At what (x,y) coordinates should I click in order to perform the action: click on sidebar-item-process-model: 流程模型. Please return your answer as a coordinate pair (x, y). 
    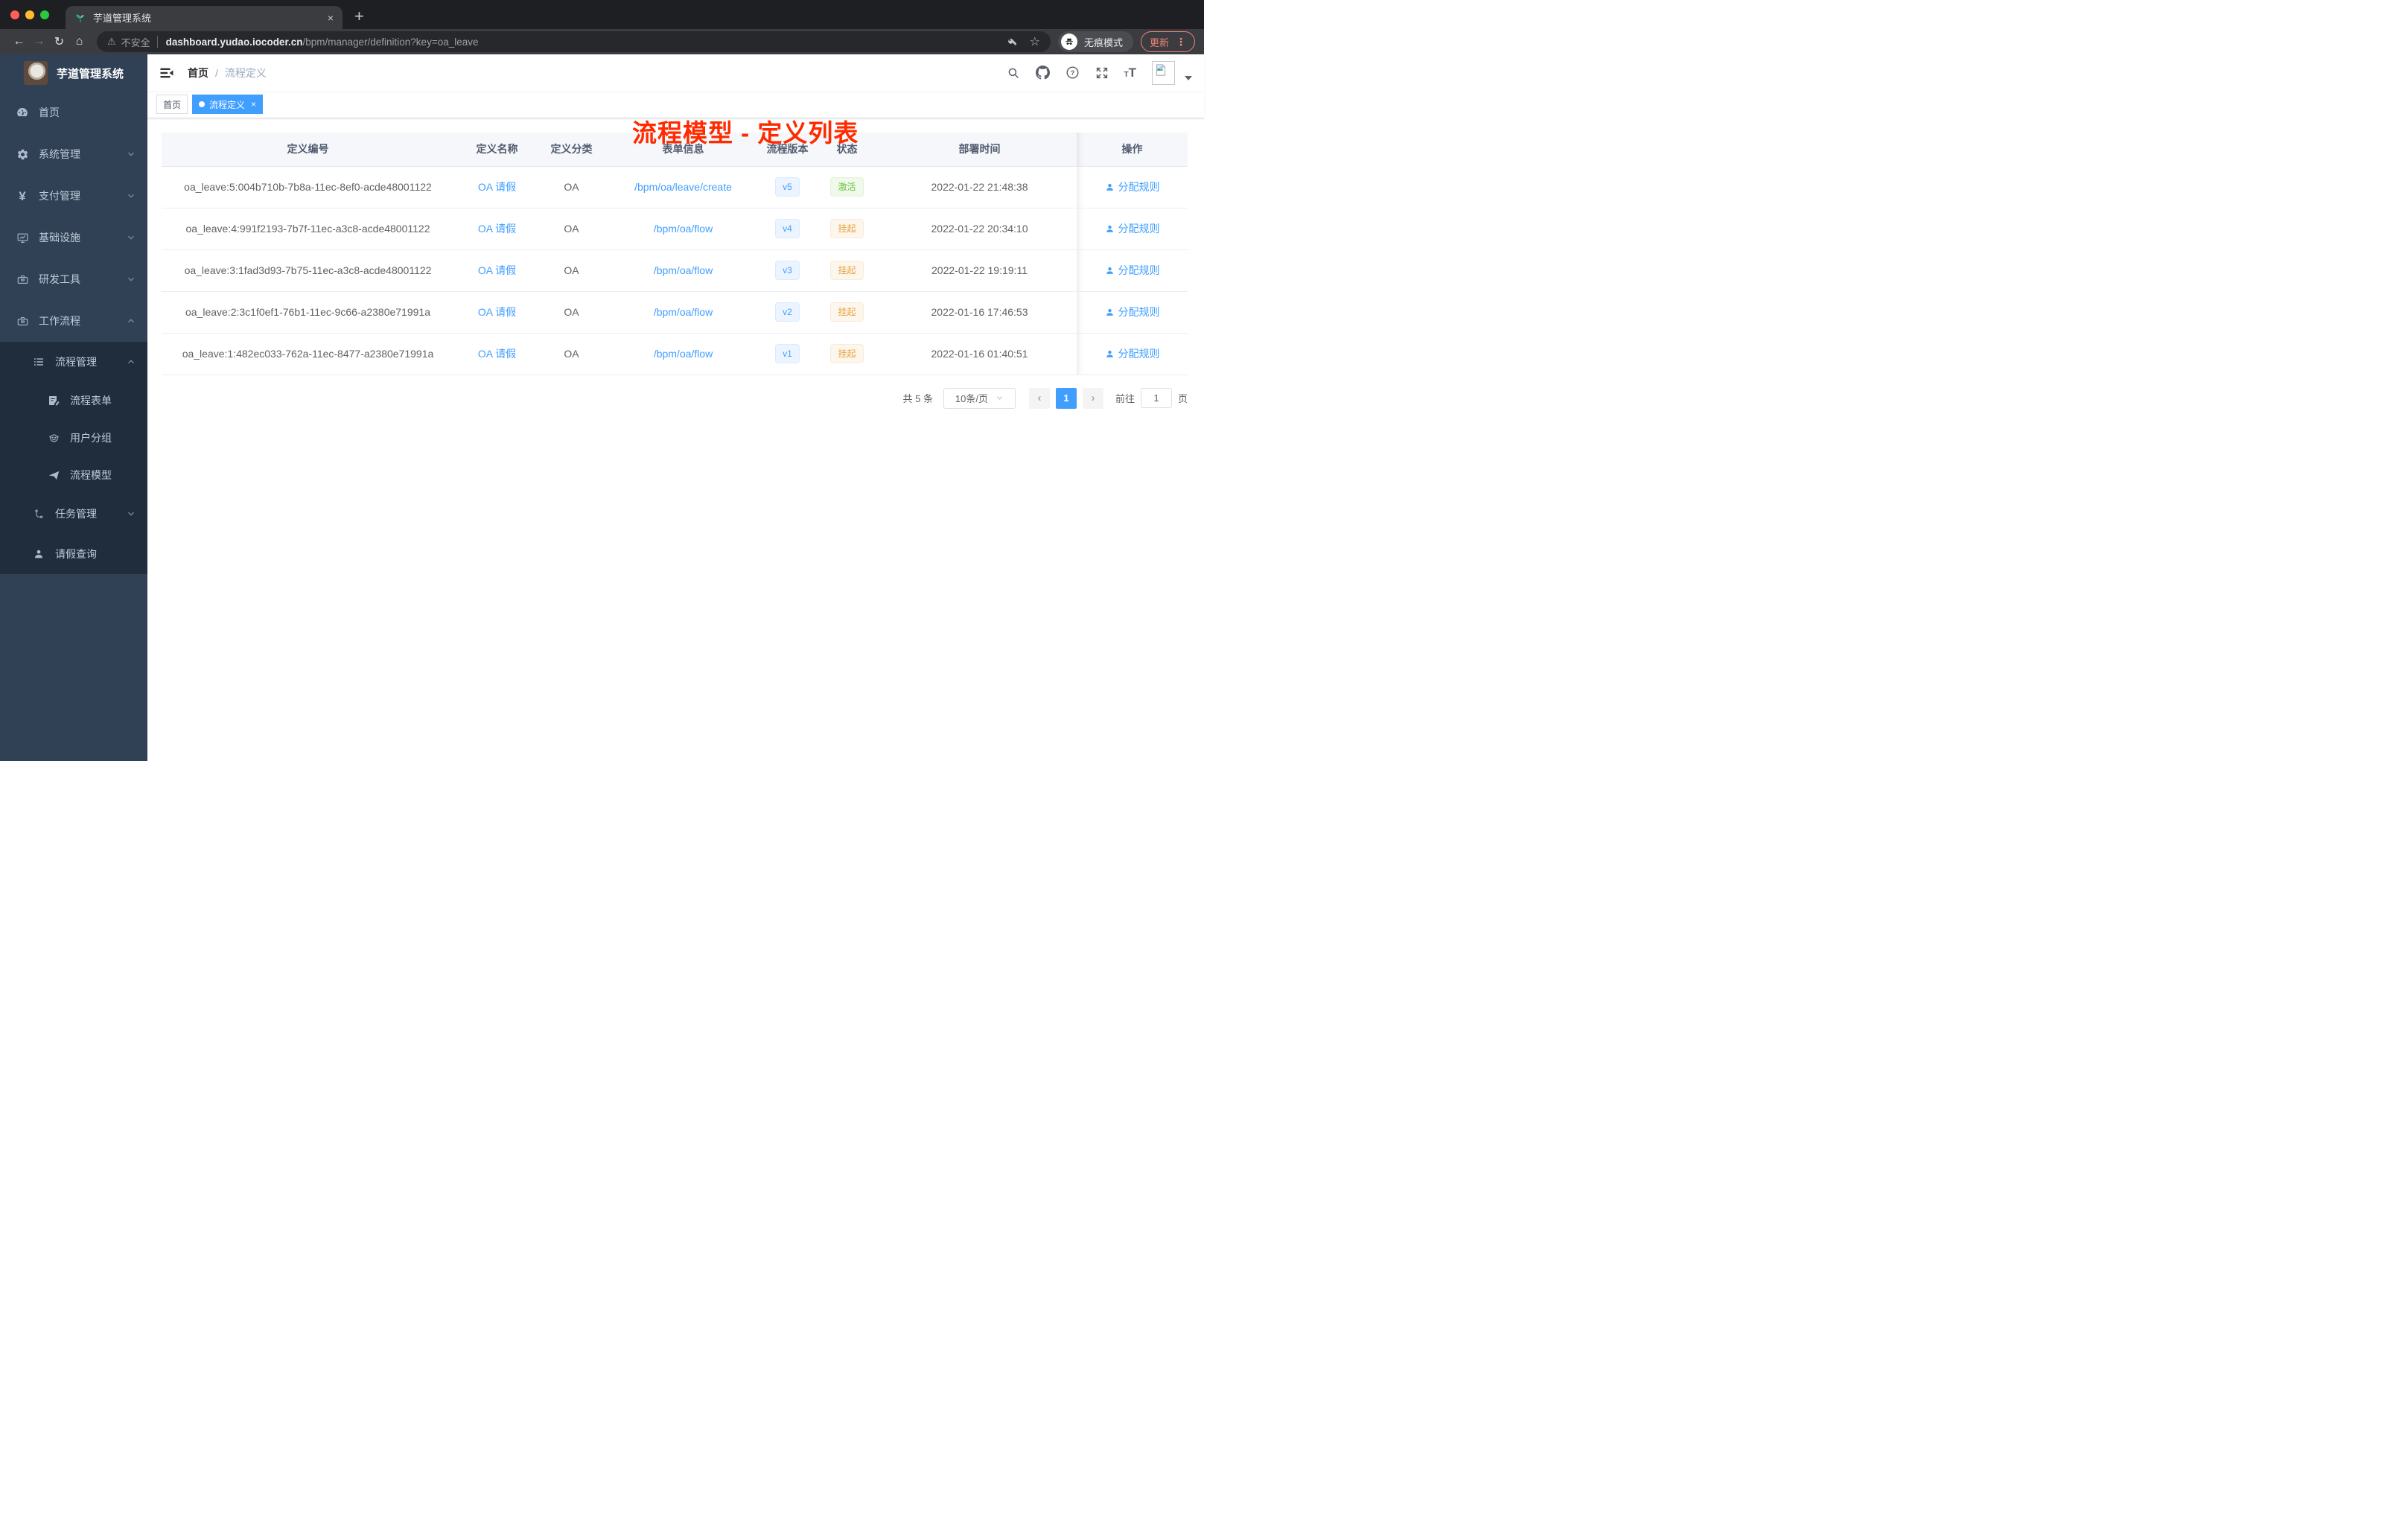
    Looking at the image, I should click on (73, 475).